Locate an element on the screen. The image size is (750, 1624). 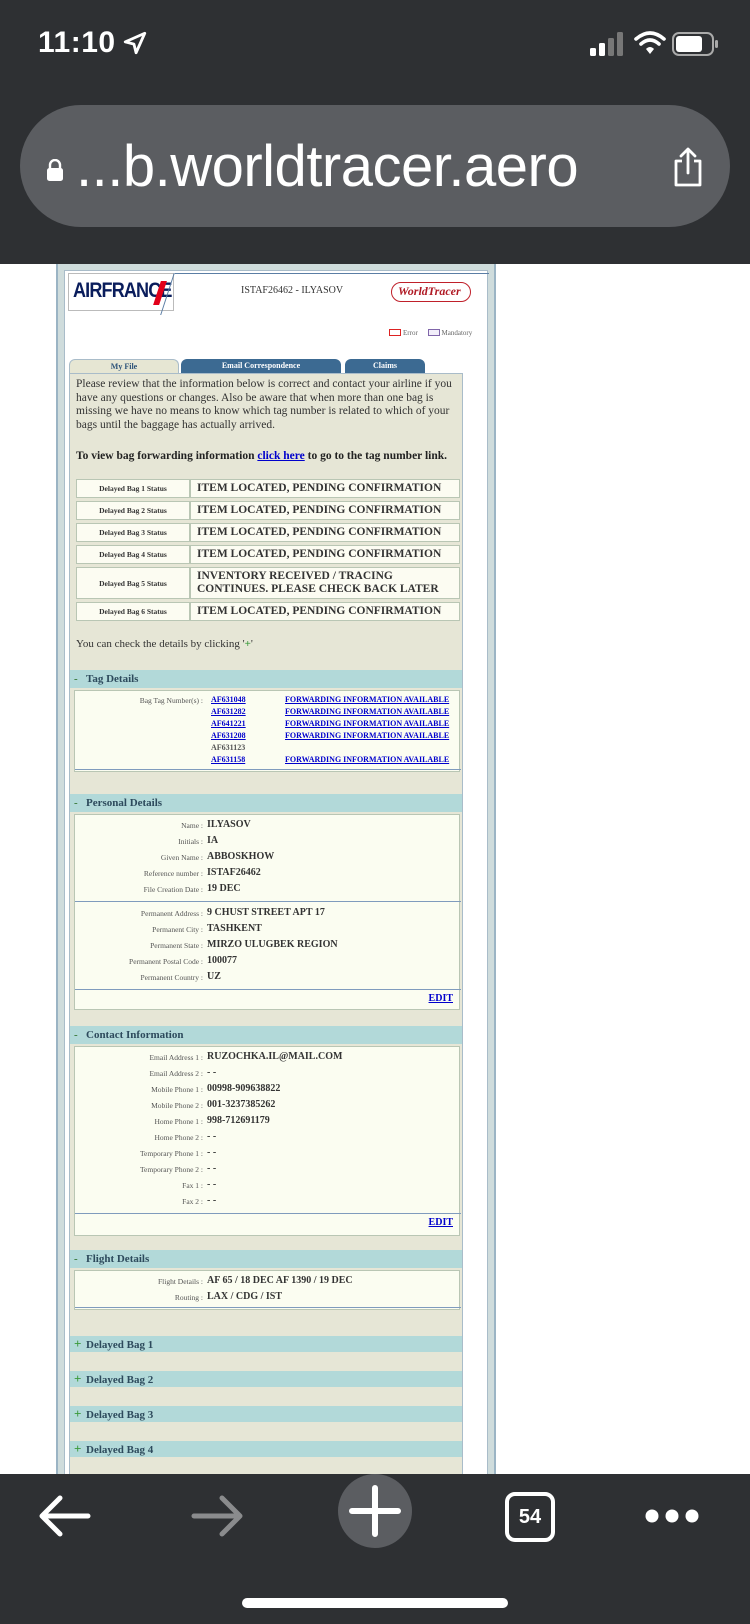
tag-link: AF631282 is located at coordinates (228, 711).